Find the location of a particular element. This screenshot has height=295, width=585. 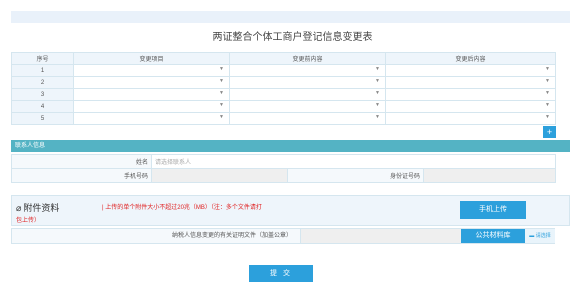

row-number: 1 is located at coordinates (42, 70).